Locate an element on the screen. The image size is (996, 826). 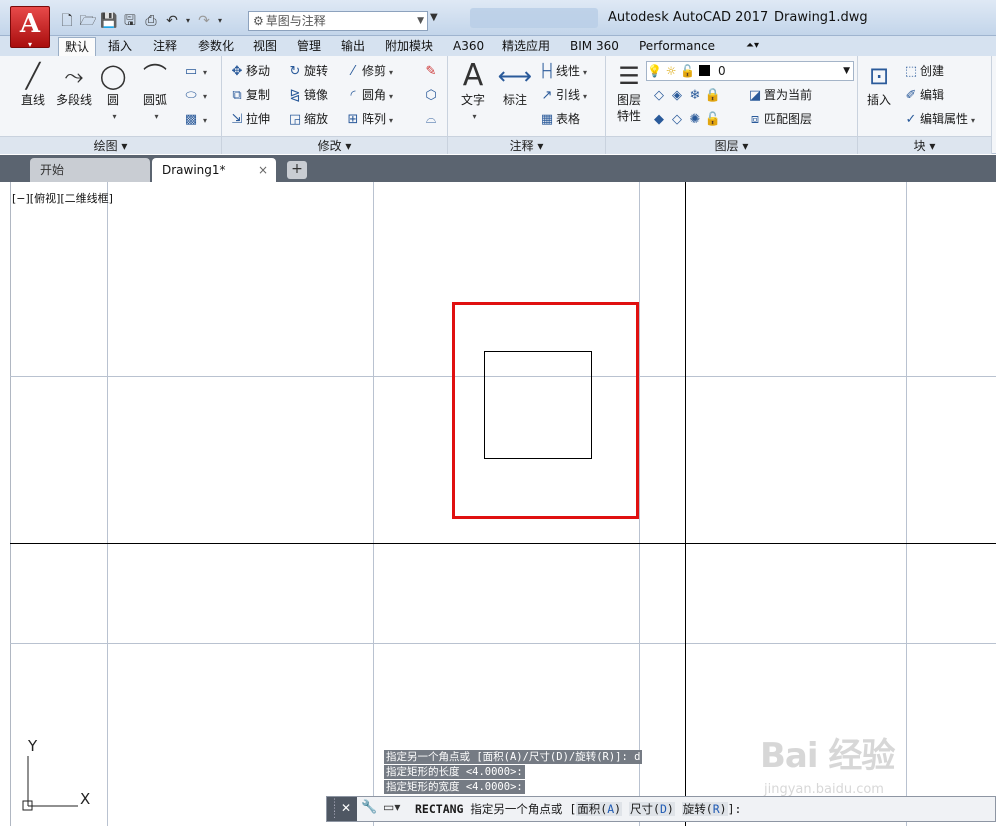
circle-tool: ◯ 圆 ▾ is located at coordinates (113, 91).